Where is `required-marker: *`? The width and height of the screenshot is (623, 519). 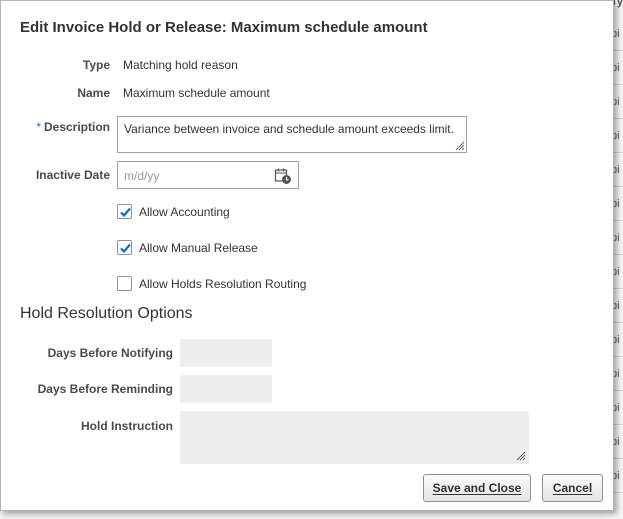 required-marker: * is located at coordinates (38, 127).